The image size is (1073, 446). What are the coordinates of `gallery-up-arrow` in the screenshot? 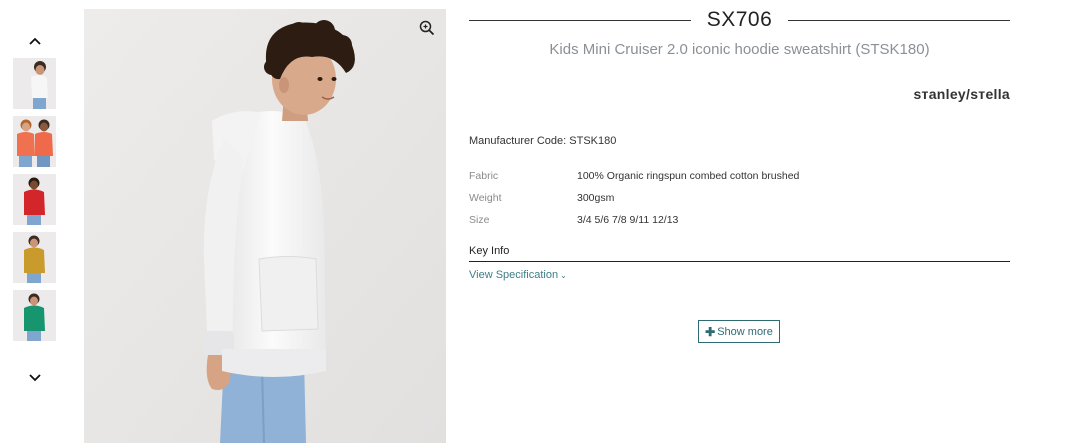 It's located at (35, 41).